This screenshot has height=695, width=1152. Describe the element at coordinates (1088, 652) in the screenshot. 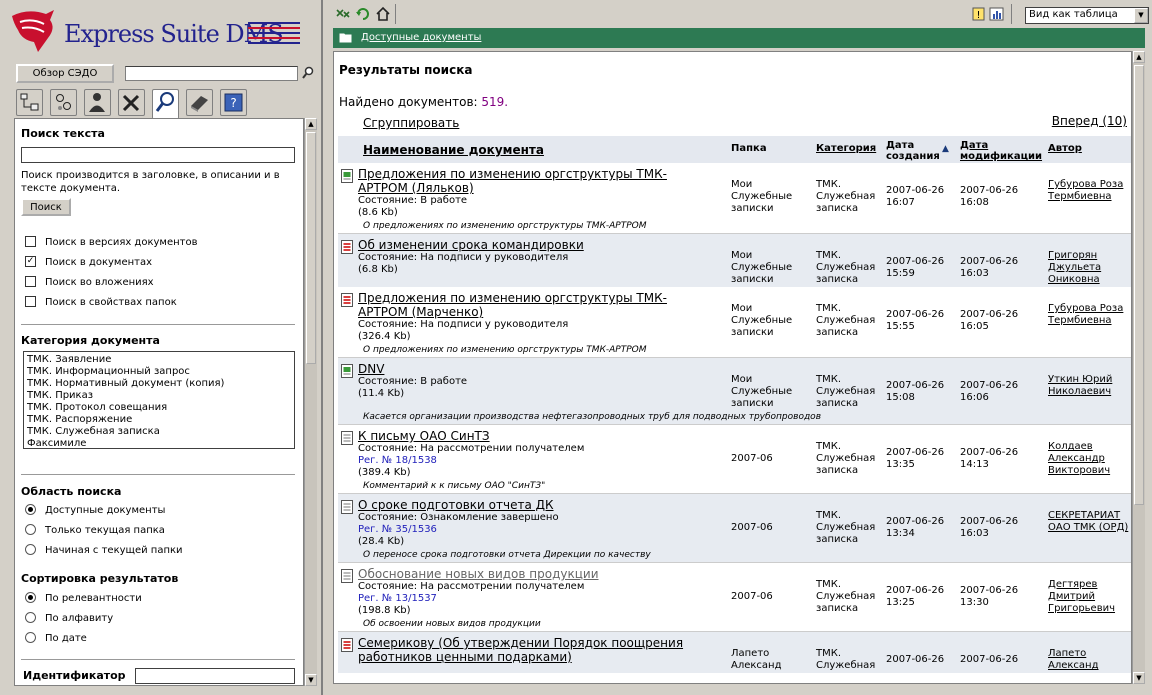

I see `author-link: Лапето Александ` at that location.